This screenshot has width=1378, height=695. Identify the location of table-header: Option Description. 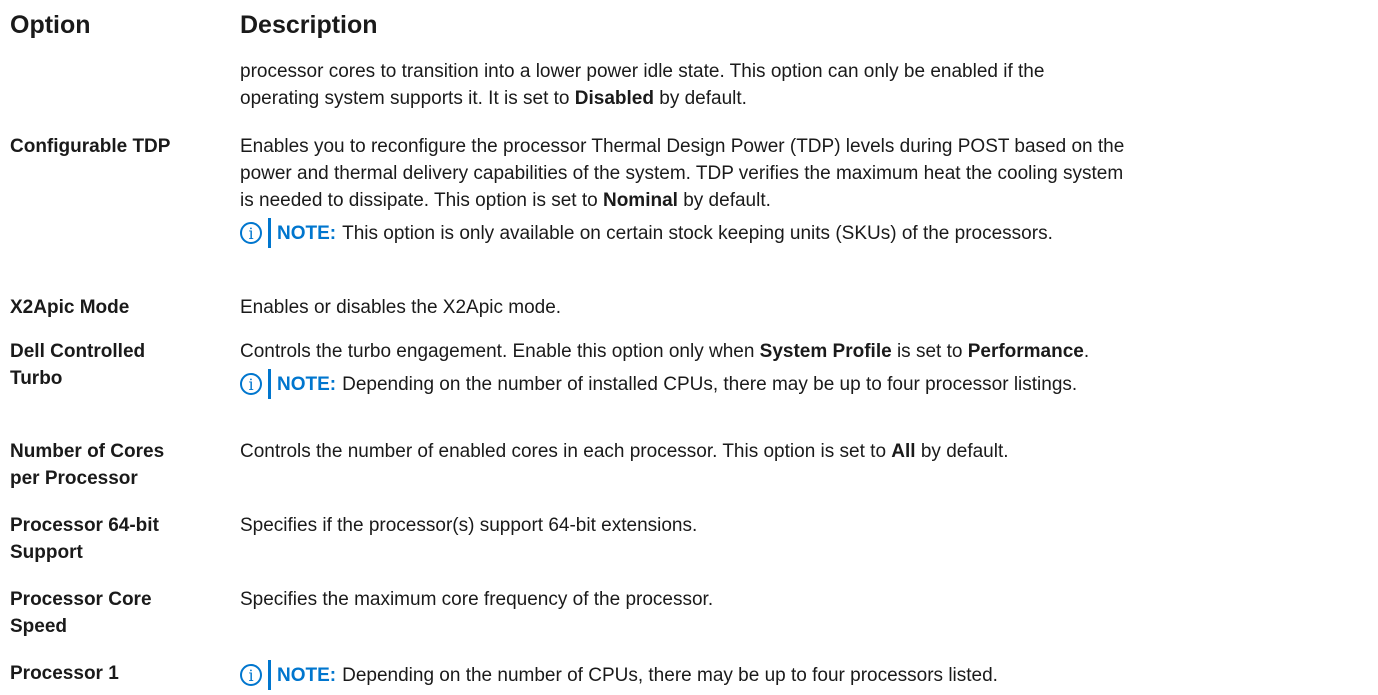
(690, 27).